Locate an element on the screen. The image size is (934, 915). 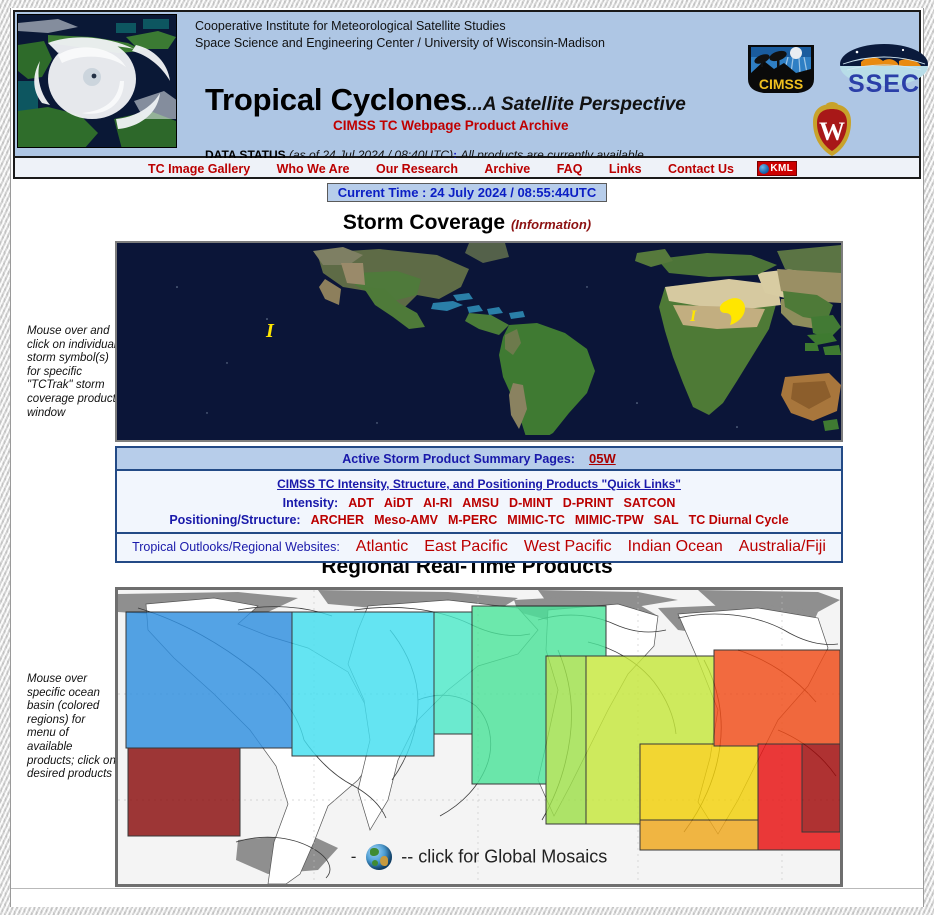
basin-south-pacific-east is located at coordinates (820, 788).